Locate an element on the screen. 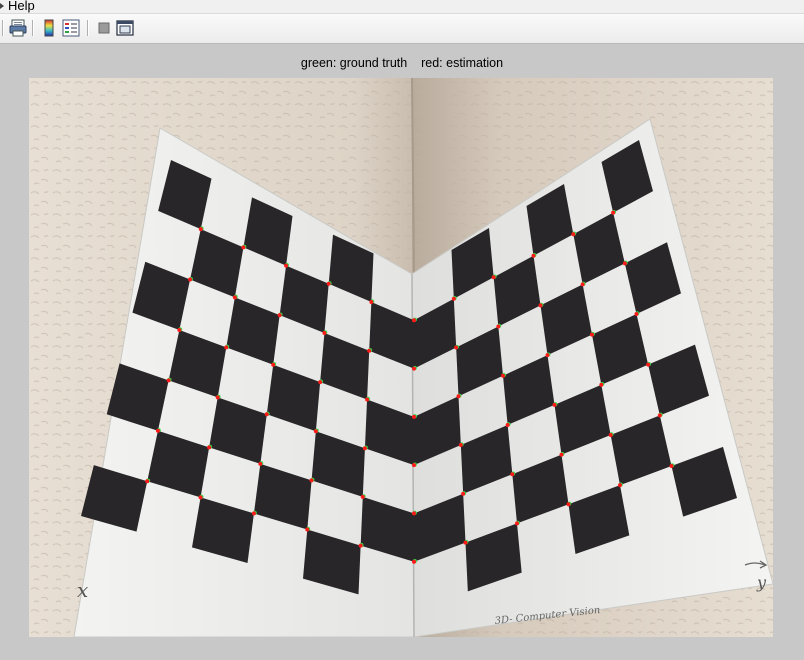 This screenshot has height=660, width=804. show-plot-tools-icon is located at coordinates (125, 28).